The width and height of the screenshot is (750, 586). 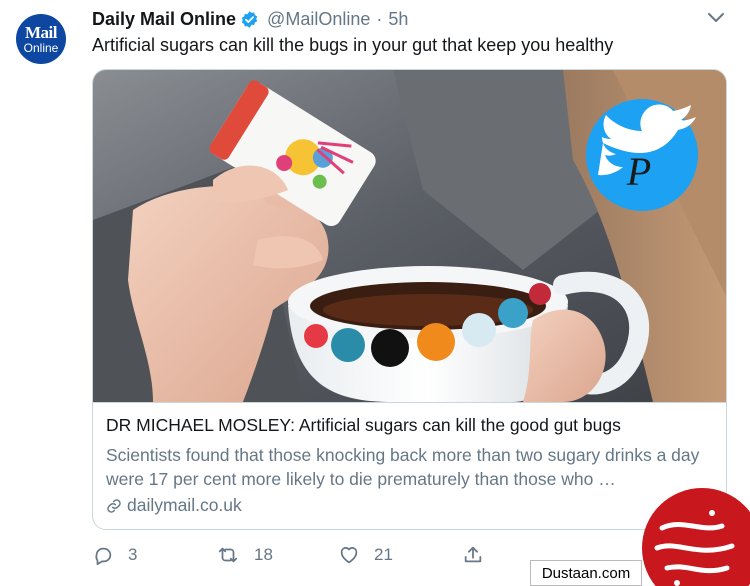 I want to click on tweet-header: Daily Mail Online @MailOnline · 5h, so click(x=250, y=19).